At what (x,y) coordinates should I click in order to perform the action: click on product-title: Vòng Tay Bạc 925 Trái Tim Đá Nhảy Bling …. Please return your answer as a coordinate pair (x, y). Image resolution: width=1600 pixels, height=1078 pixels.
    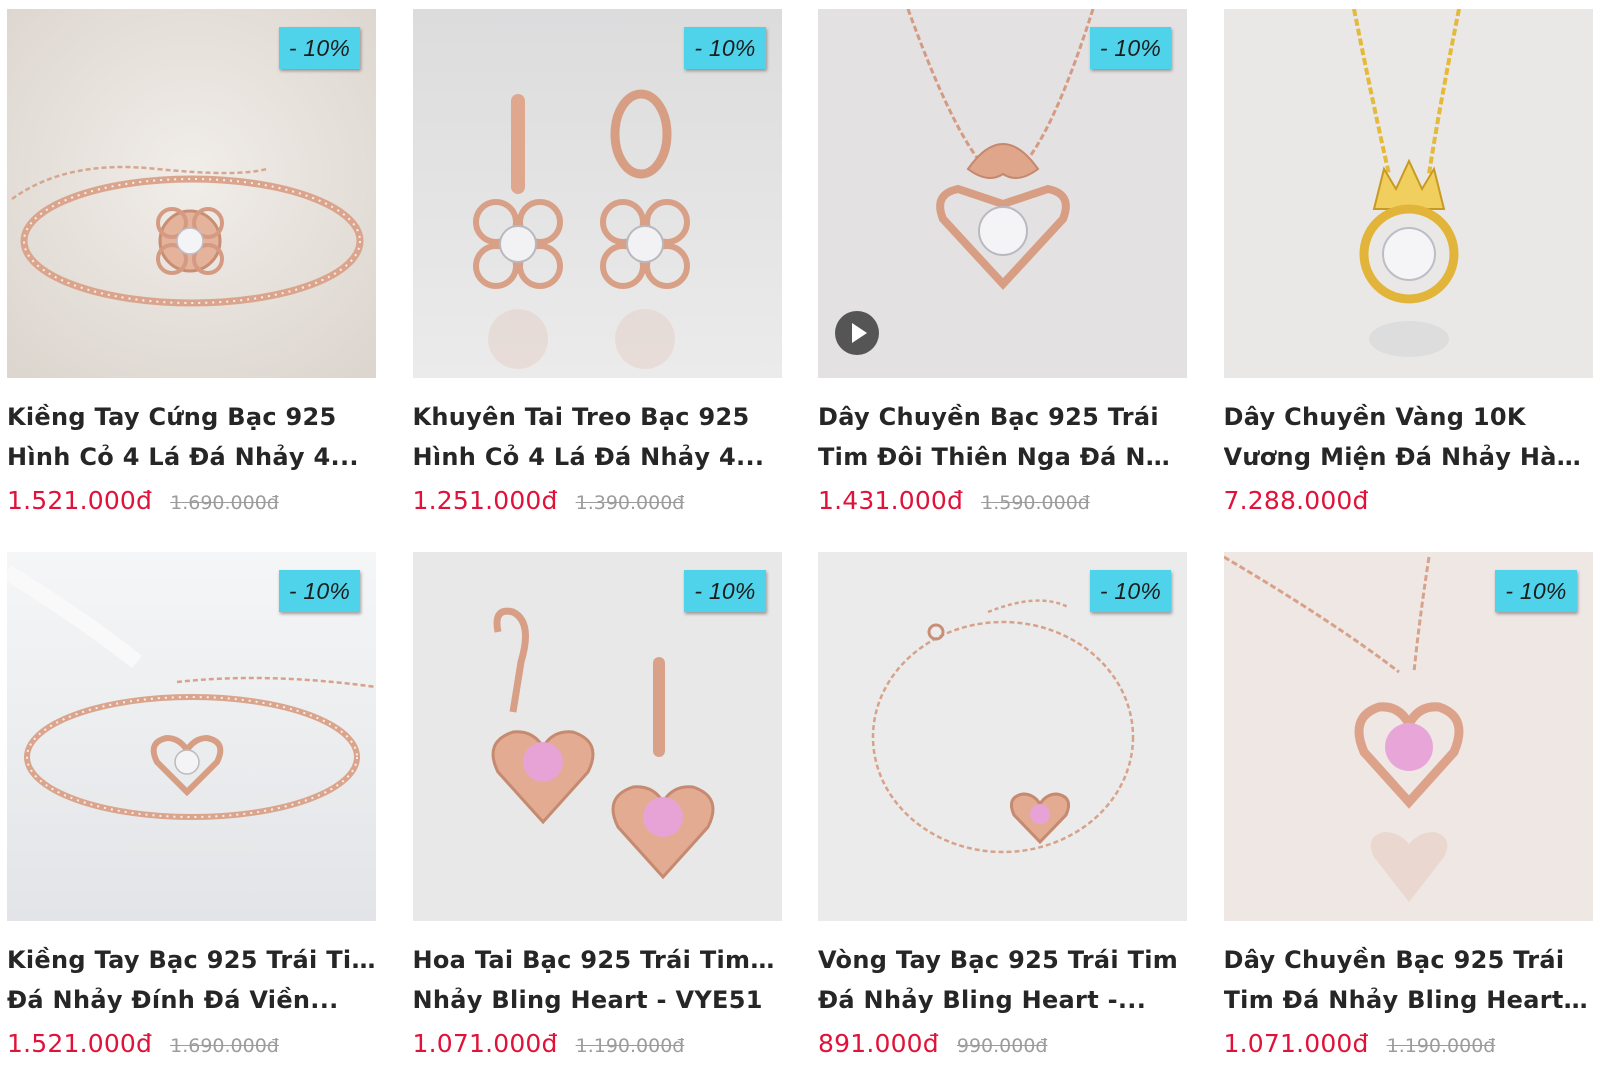
    Looking at the image, I should click on (1002, 980).